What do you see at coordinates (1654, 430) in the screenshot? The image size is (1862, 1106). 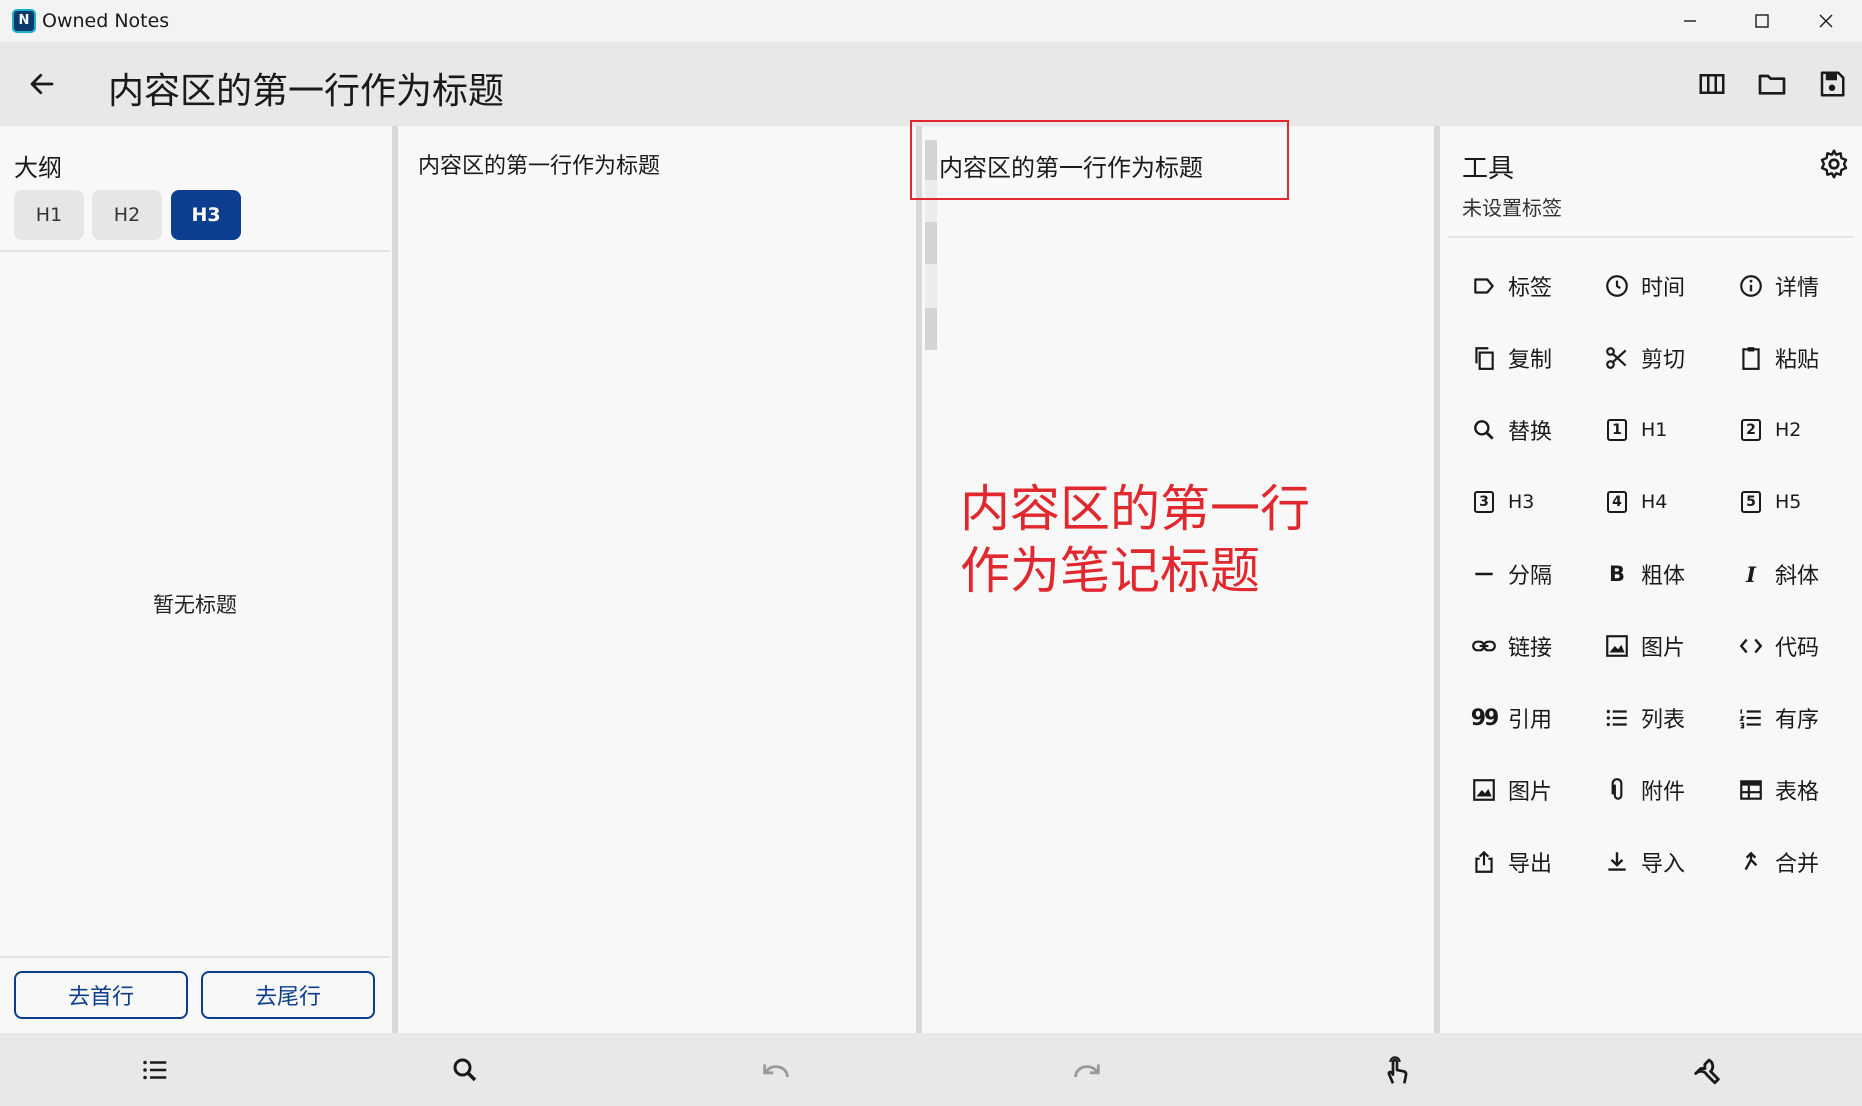 I see `tool-label: H1` at bounding box center [1654, 430].